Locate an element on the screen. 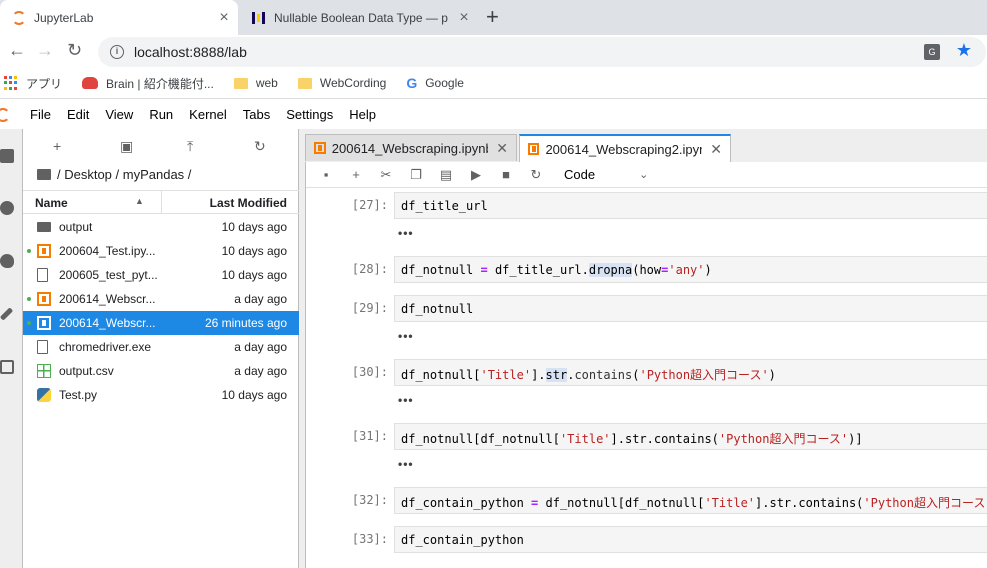 The image size is (987, 568). back-arrow-icon: ← is located at coordinates (17, 50).